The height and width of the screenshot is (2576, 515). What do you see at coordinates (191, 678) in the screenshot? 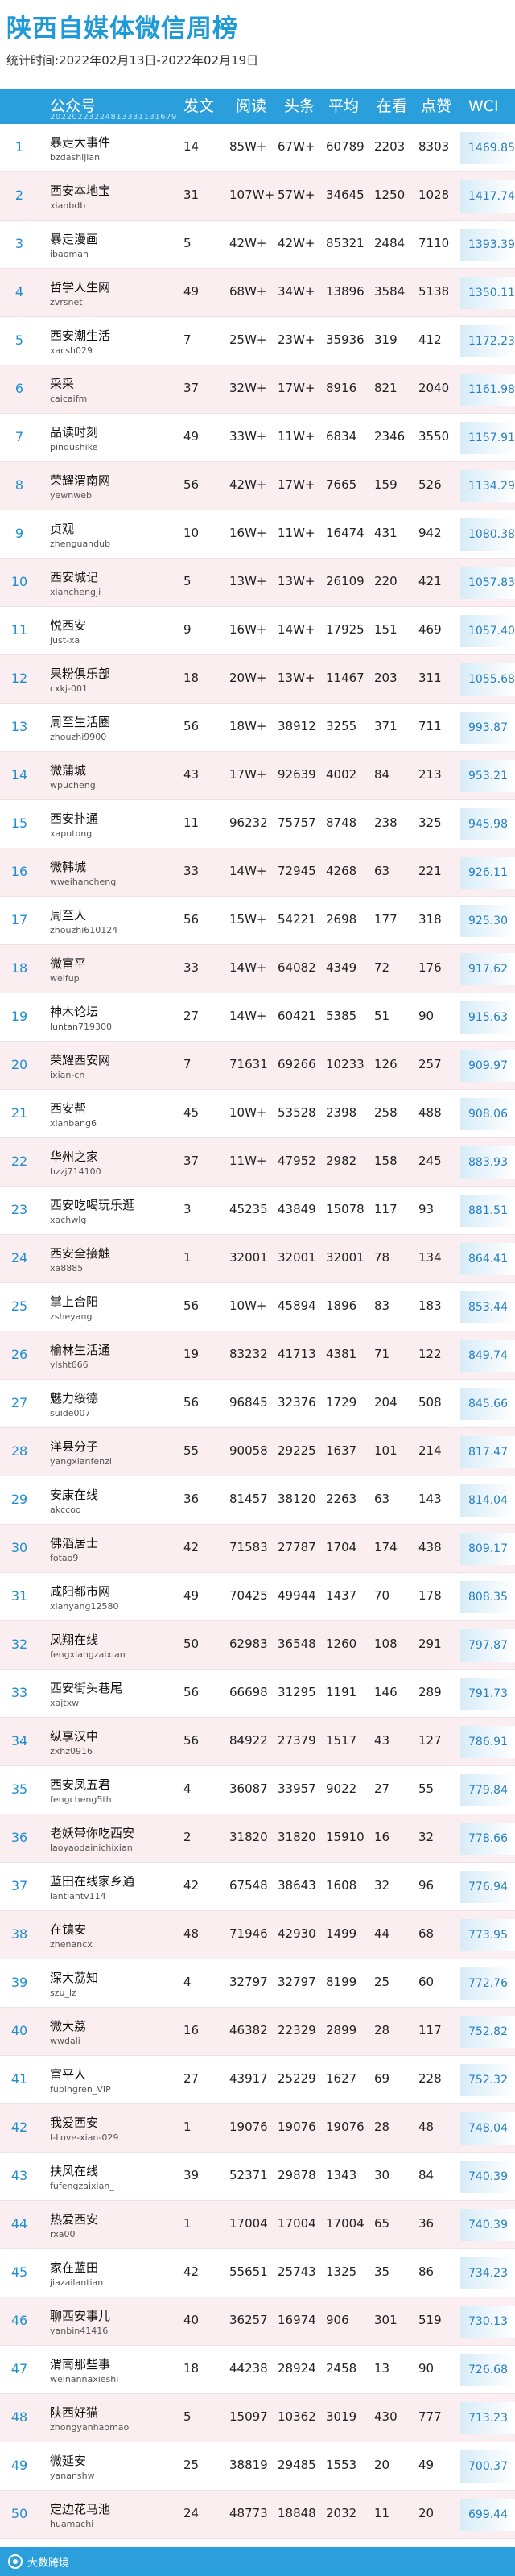
I see `col-posts-value: 18` at bounding box center [191, 678].